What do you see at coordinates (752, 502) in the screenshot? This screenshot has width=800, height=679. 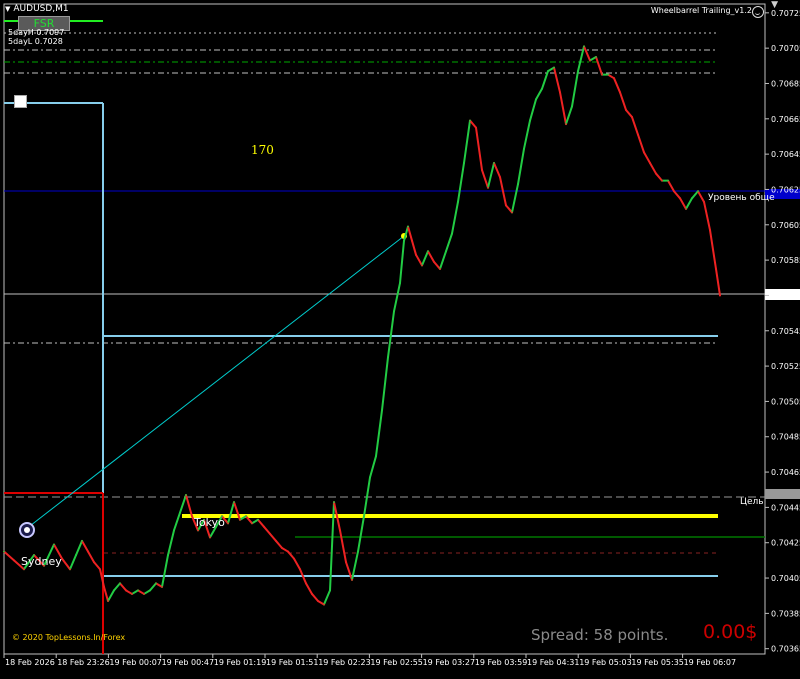 I see `target-line-label: Цель` at bounding box center [752, 502].